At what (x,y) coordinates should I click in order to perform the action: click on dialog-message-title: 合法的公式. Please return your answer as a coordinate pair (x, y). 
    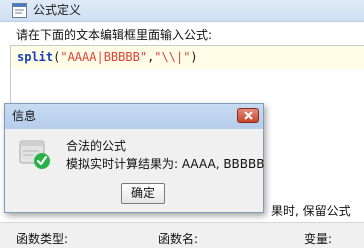
    Looking at the image, I should click on (96, 146).